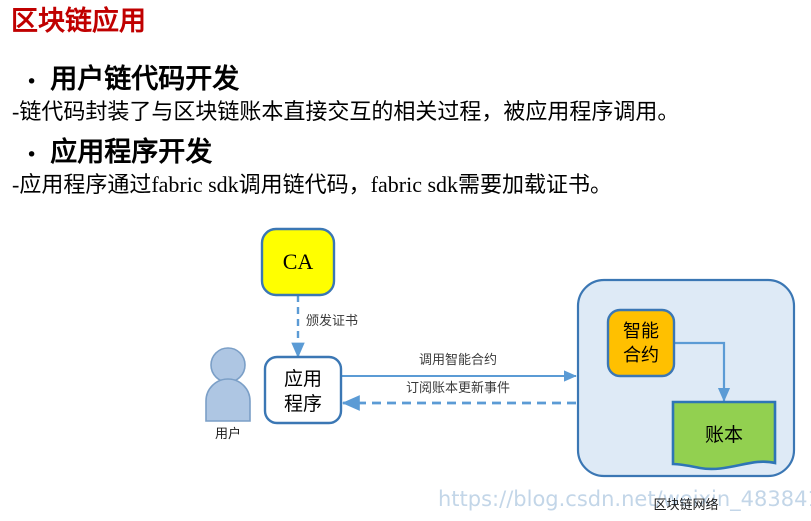 The height and width of the screenshot is (521, 811). What do you see at coordinates (685, 504) in the screenshot?
I see `blockchain-network-label: 区块链网络` at bounding box center [685, 504].